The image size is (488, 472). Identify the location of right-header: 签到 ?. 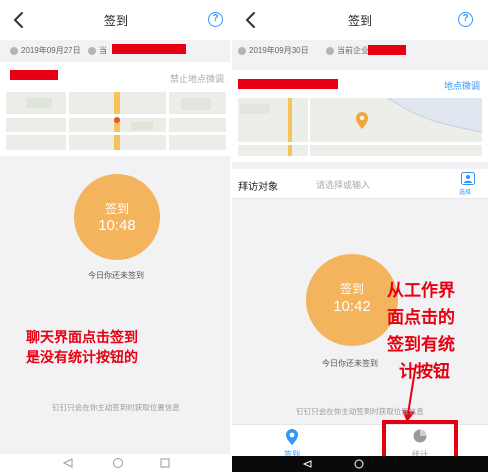
(360, 20).